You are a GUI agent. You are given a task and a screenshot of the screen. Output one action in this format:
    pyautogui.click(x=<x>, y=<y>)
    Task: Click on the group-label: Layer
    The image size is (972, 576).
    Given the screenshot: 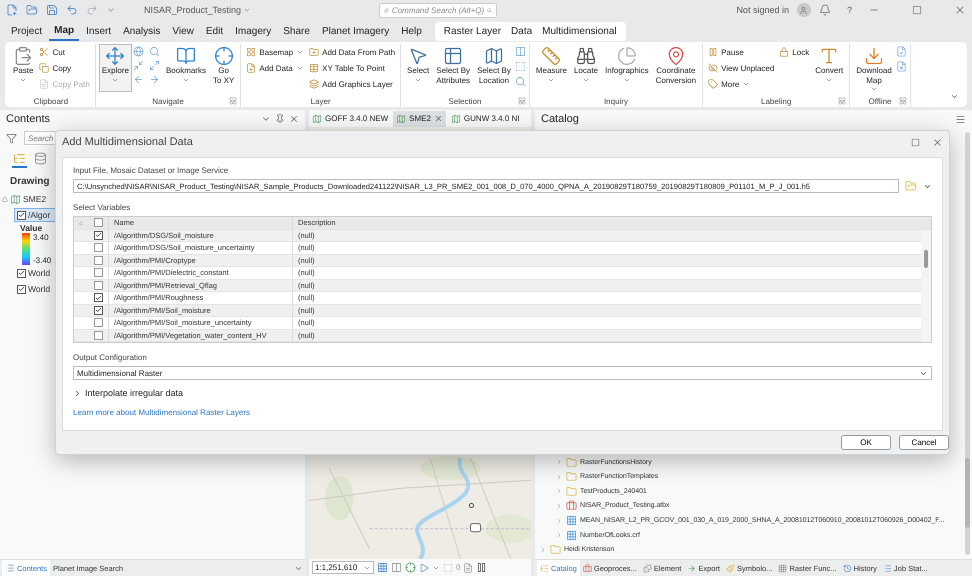 What is the action you would take?
    pyautogui.click(x=320, y=101)
    